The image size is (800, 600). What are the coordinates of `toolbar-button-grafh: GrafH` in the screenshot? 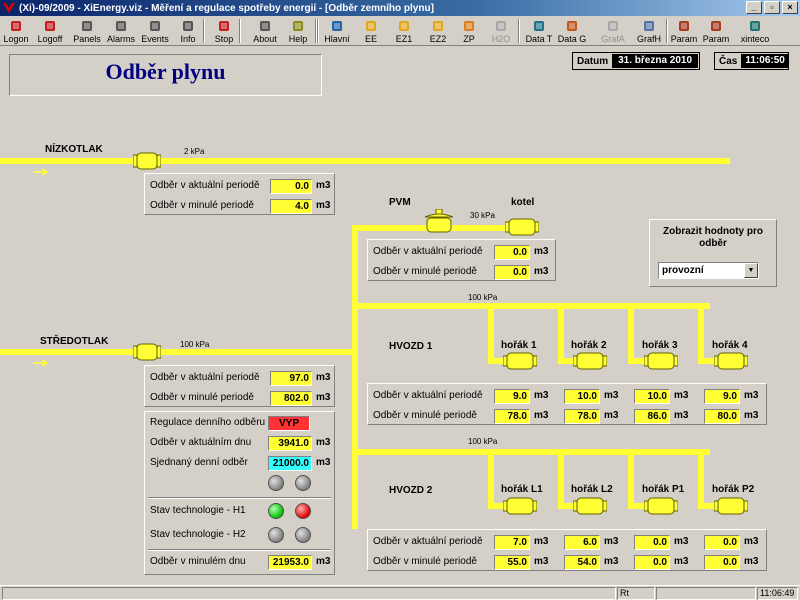 It's located at (649, 31).